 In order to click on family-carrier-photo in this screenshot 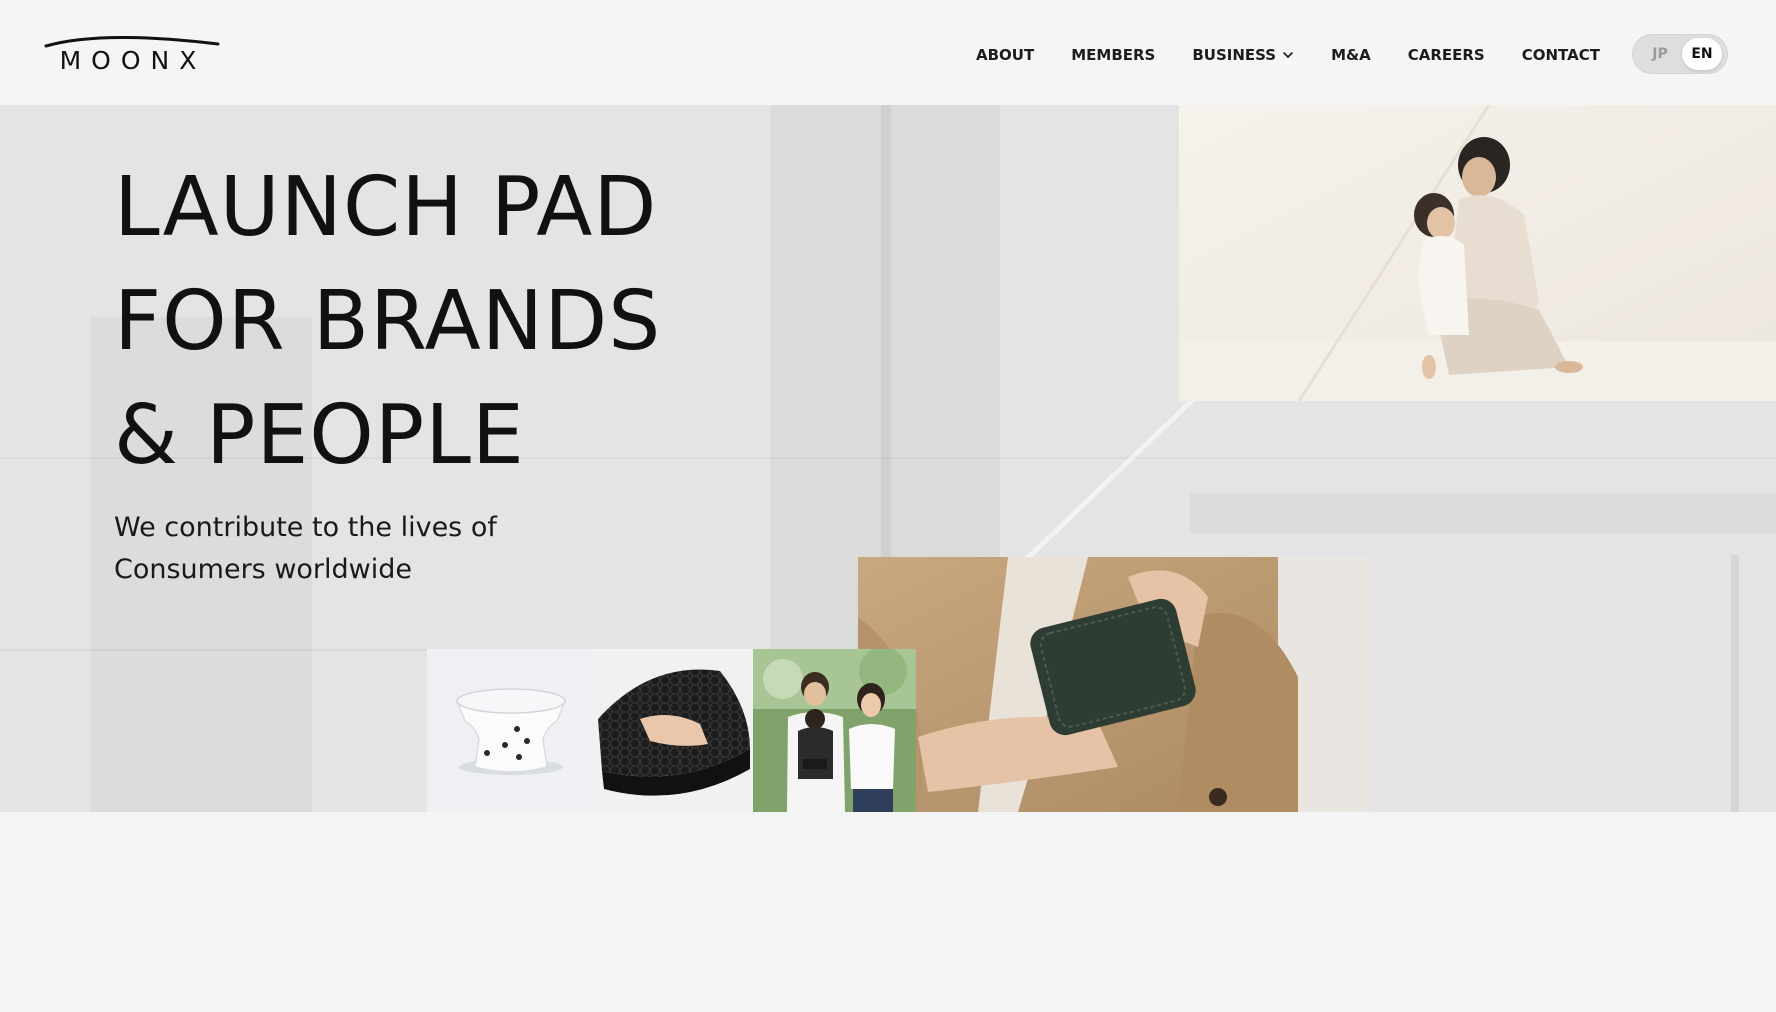, I will do `click(834, 730)`.